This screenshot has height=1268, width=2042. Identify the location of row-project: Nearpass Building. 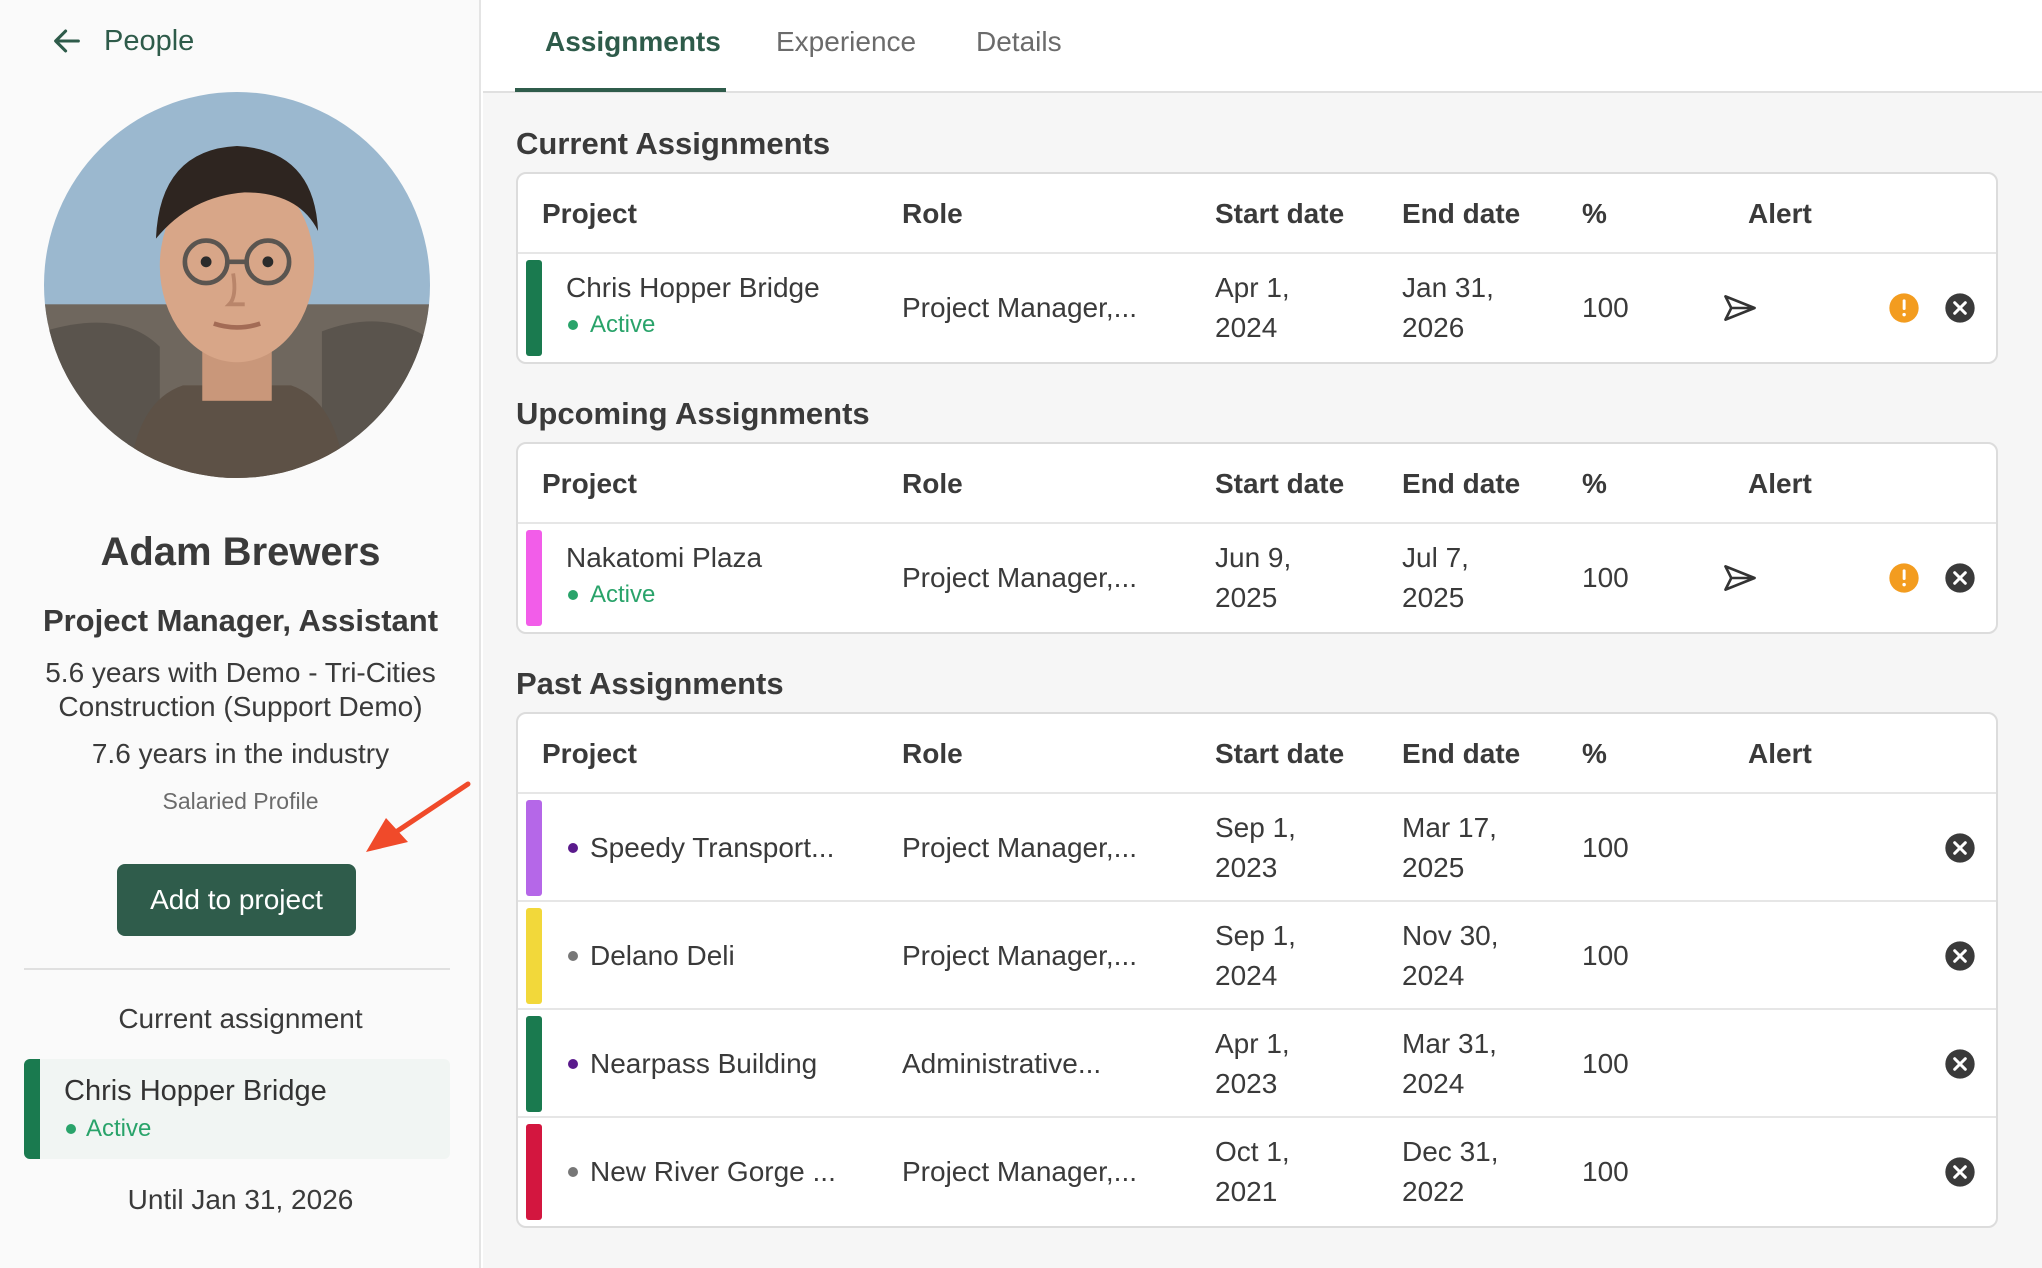
(692, 1064).